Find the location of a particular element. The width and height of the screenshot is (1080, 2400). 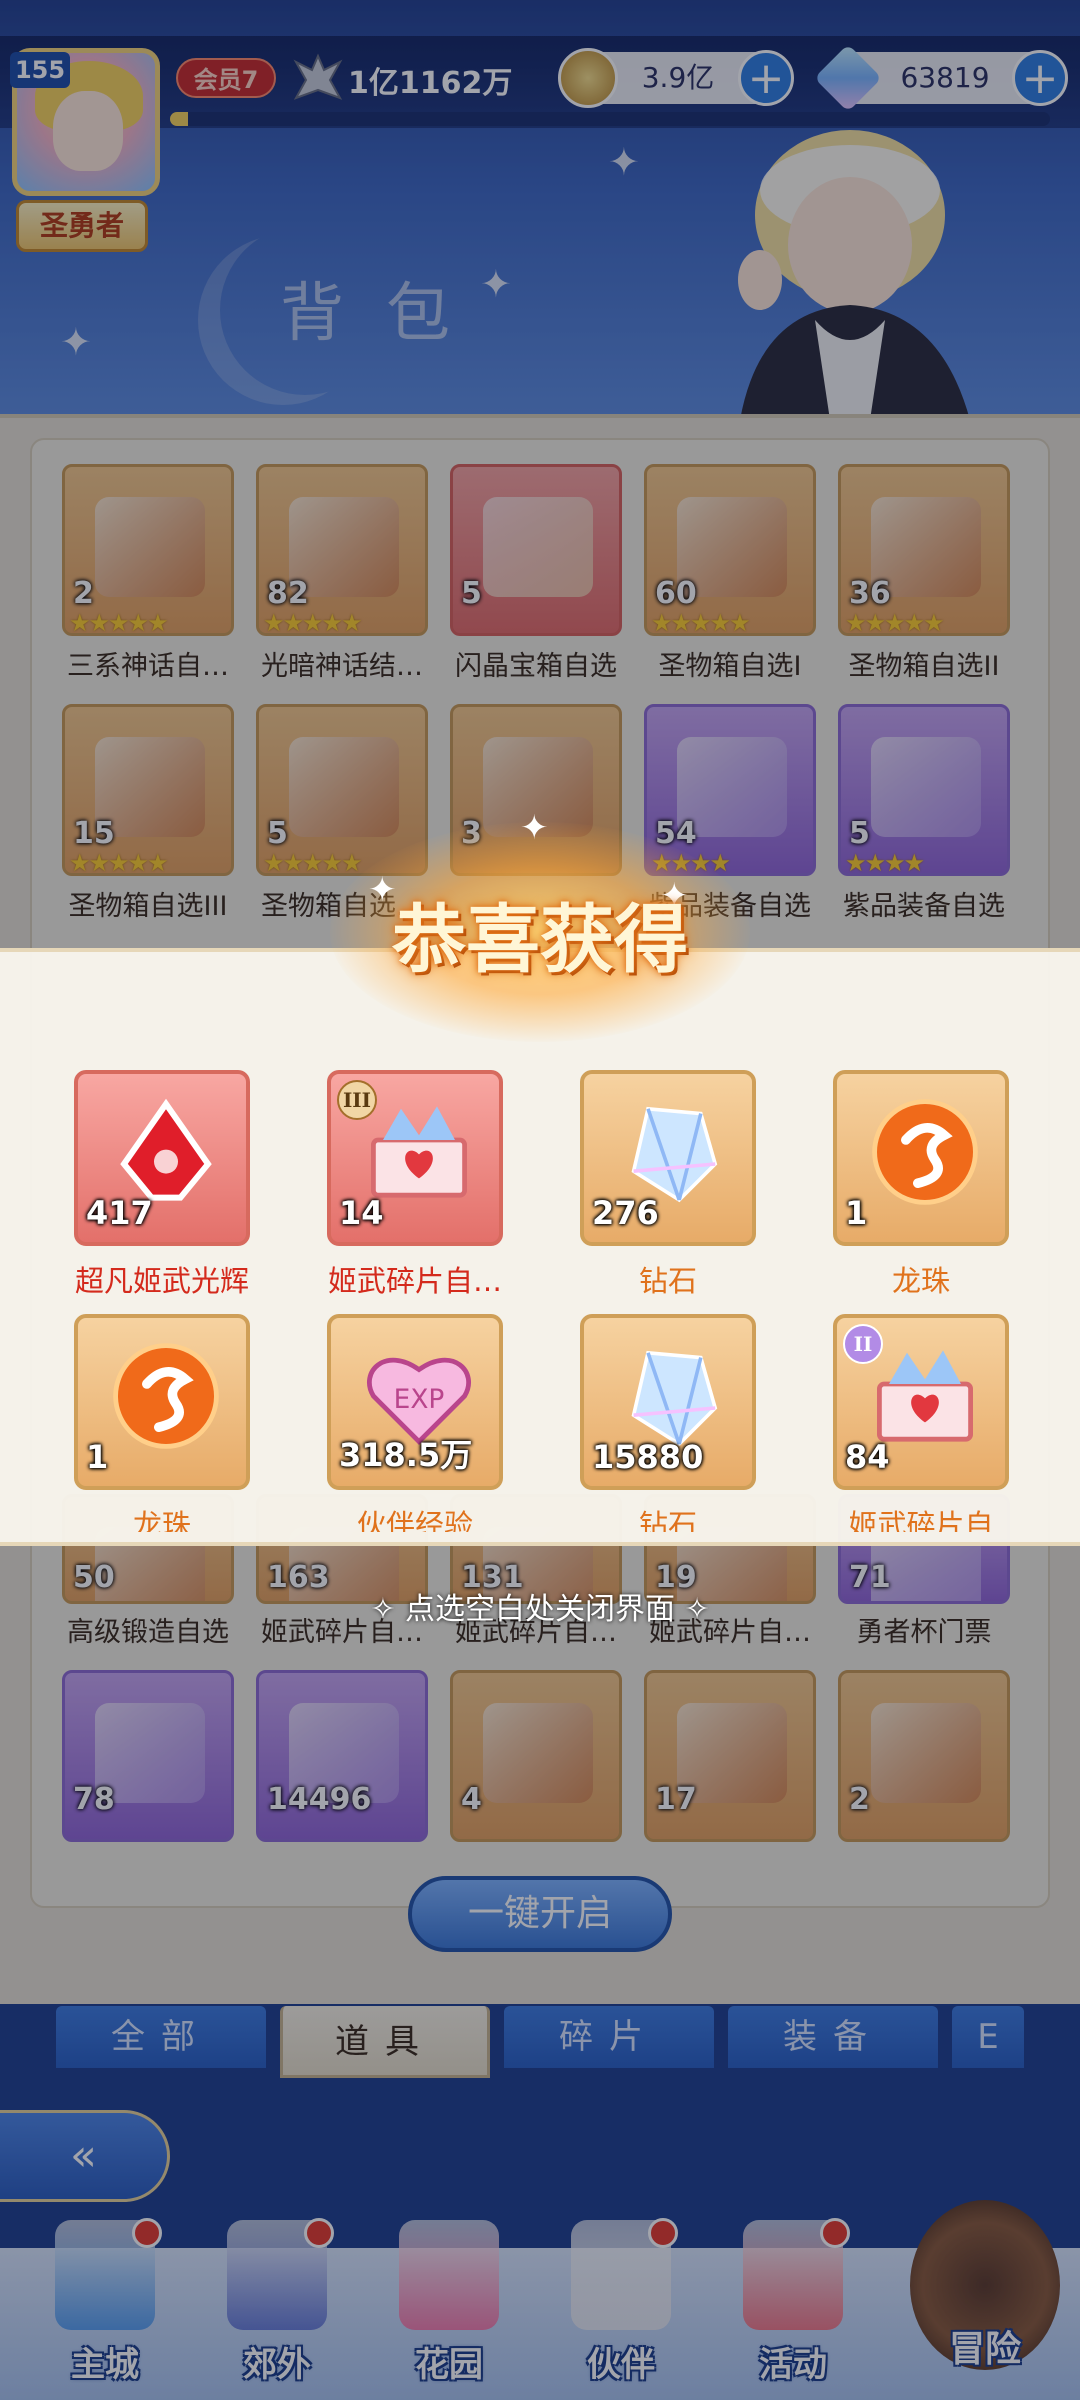

reward-slot: 276 is located at coordinates (668, 1158).